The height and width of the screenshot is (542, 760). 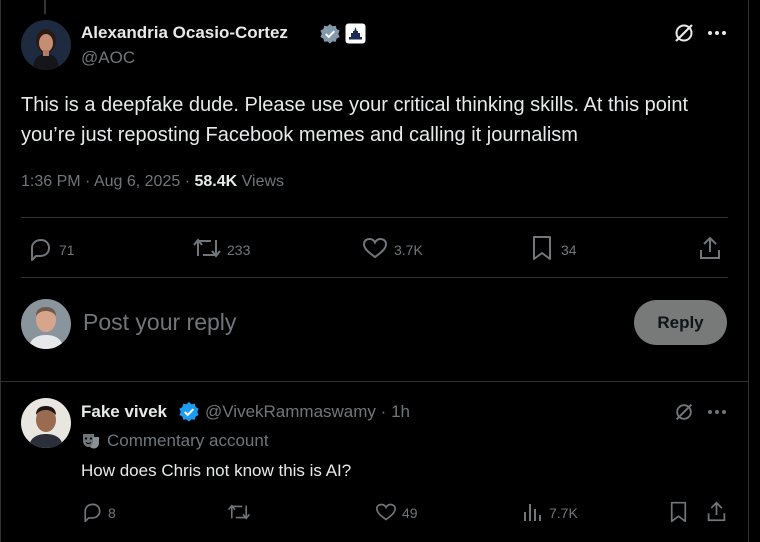 What do you see at coordinates (112, 513) in the screenshot?
I see `reply-count: 8` at bounding box center [112, 513].